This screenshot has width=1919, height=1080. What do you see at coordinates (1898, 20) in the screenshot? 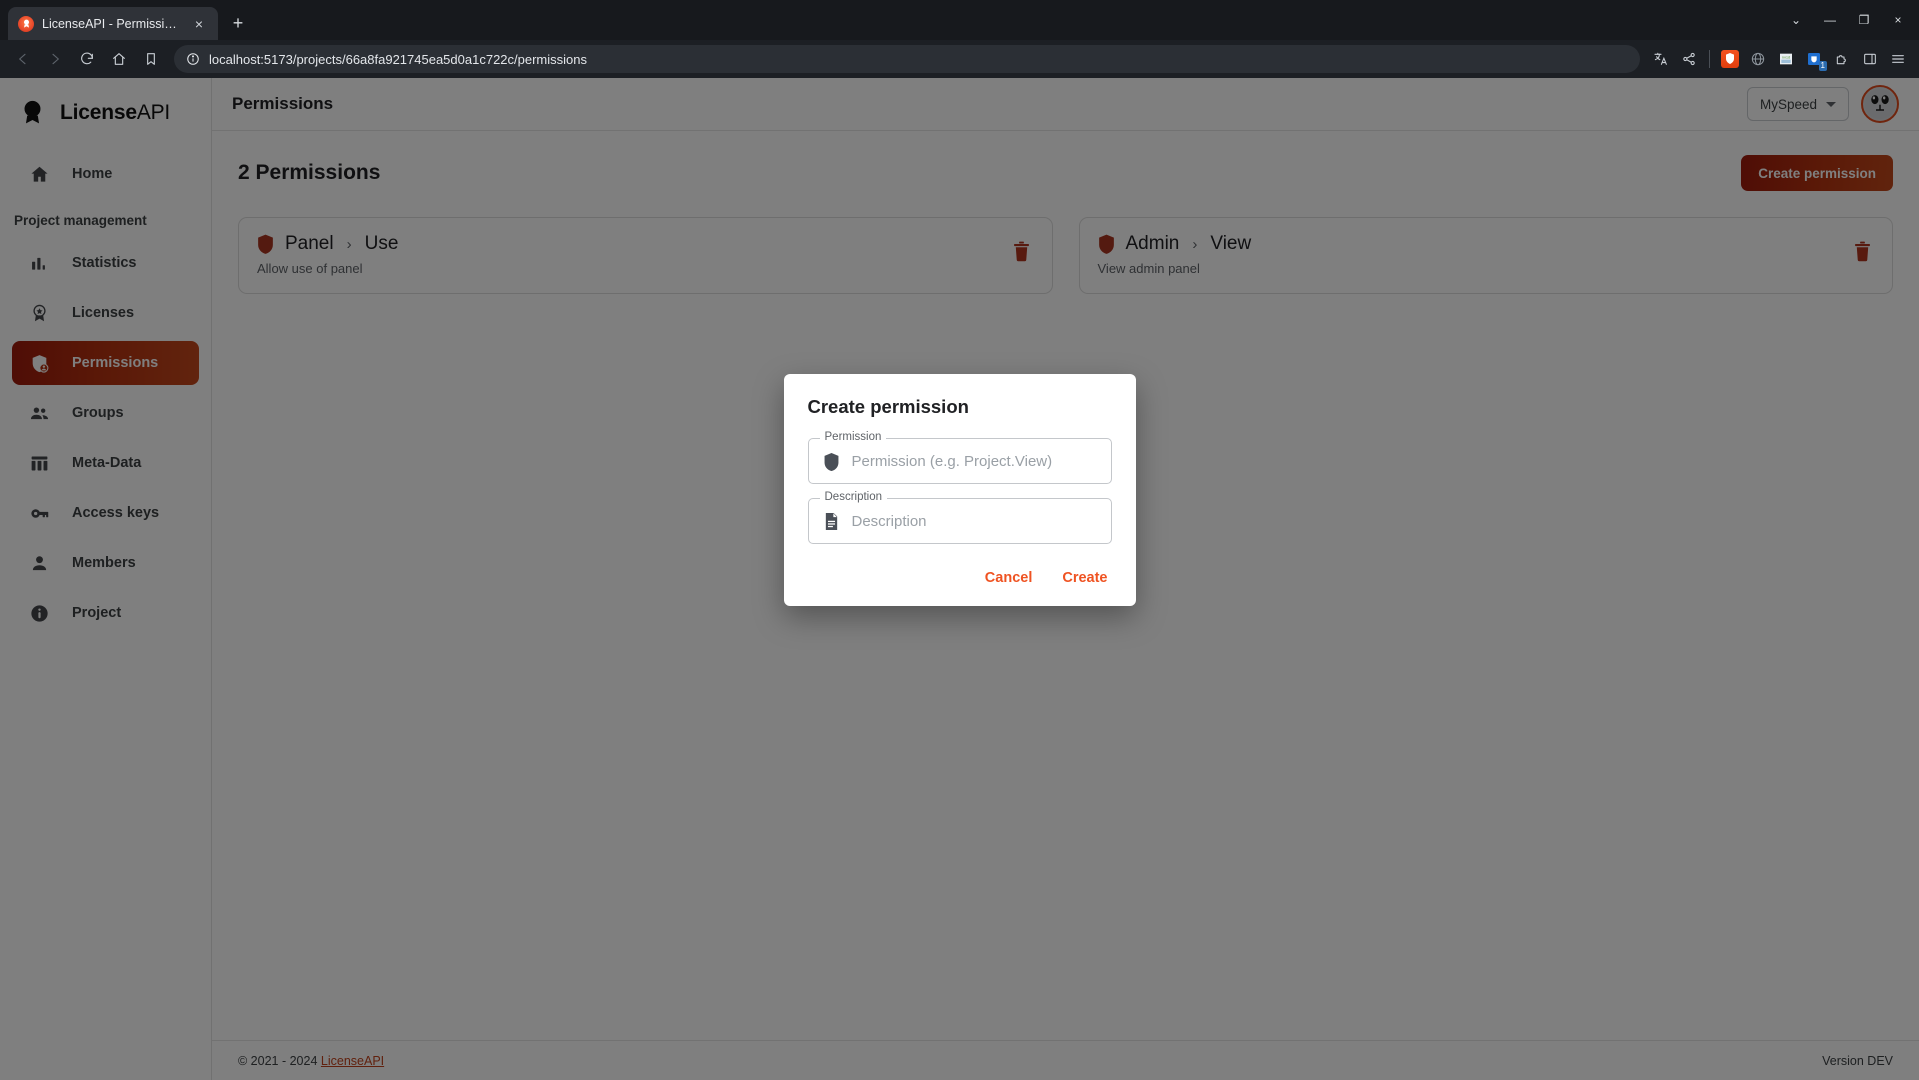
I see `window-close-button: ×` at bounding box center [1898, 20].